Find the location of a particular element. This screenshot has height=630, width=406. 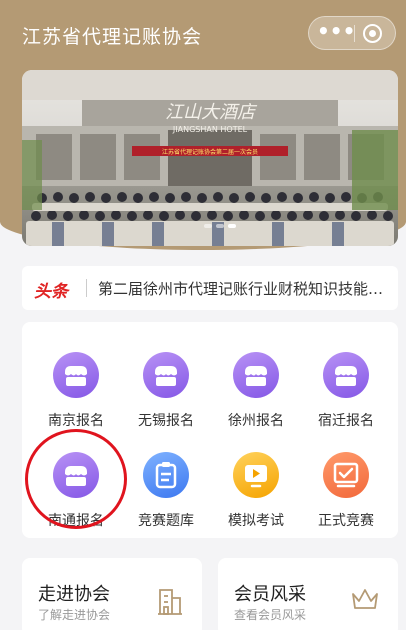

grid-item-xuzhou: 徐州报名 is located at coordinates (256, 379).